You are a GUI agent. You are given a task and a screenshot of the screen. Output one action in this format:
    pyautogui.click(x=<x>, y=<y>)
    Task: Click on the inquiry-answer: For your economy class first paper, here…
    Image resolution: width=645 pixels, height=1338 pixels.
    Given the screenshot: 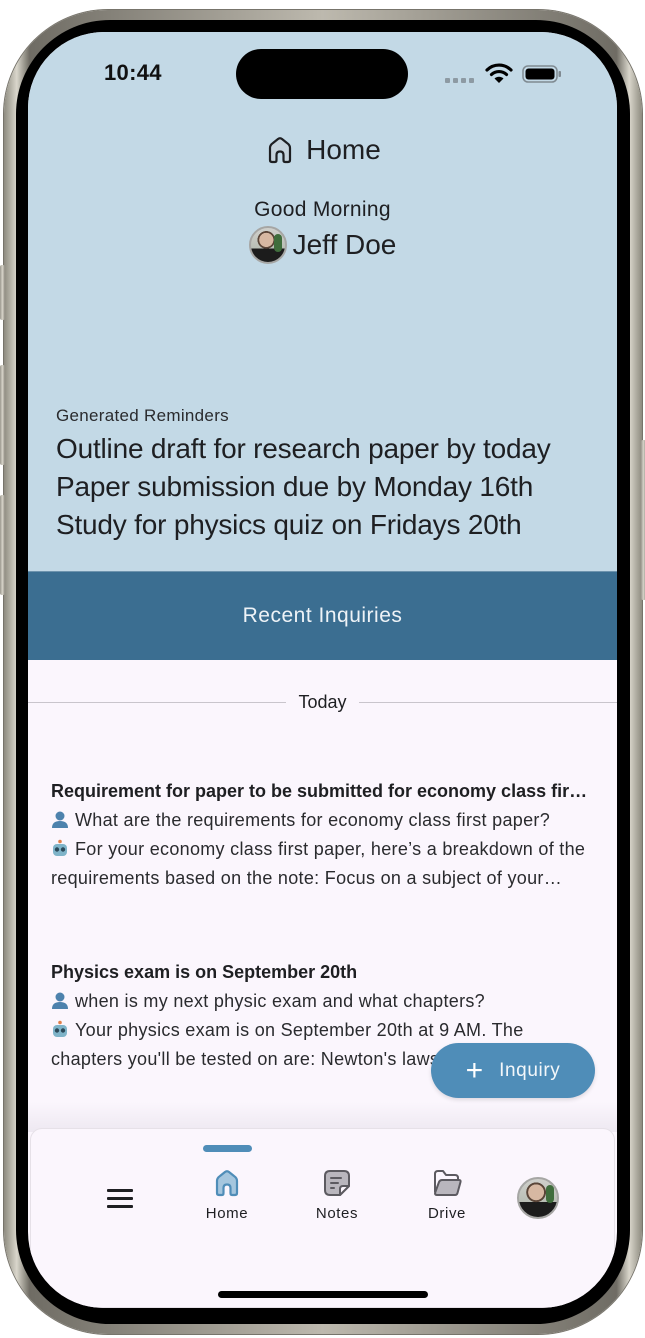 What is the action you would take?
    pyautogui.click(x=323, y=864)
    